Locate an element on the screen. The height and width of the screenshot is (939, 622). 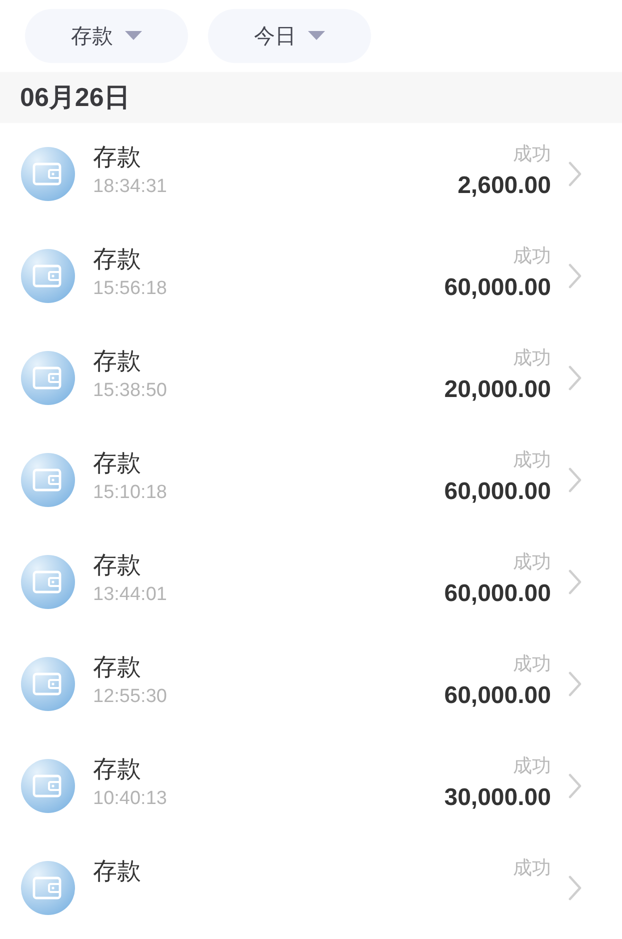
transaction-amount: 2,600.00 is located at coordinates (504, 186).